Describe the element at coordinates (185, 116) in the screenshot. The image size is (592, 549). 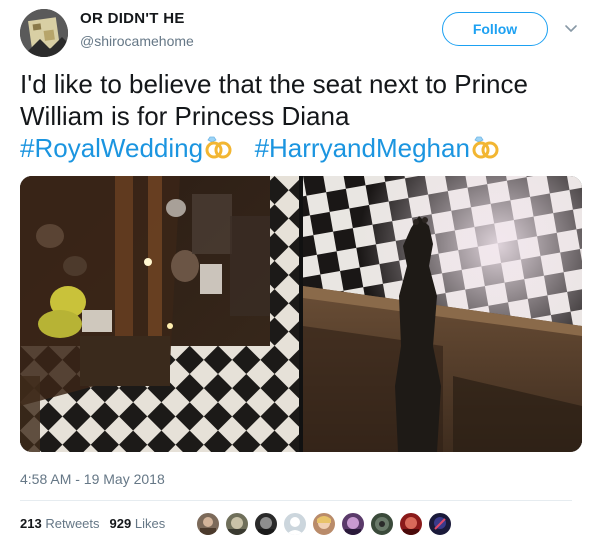
I see `tweet-text-line-2: William is for Princess Diana` at that location.